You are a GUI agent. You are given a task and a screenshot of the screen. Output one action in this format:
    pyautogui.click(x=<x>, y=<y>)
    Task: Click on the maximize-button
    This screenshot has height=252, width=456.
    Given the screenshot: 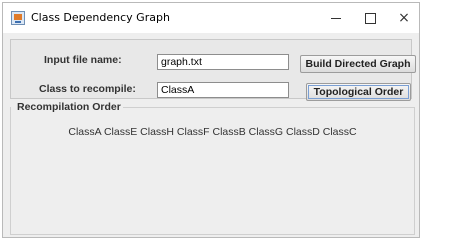 What is the action you would take?
    pyautogui.click(x=370, y=18)
    